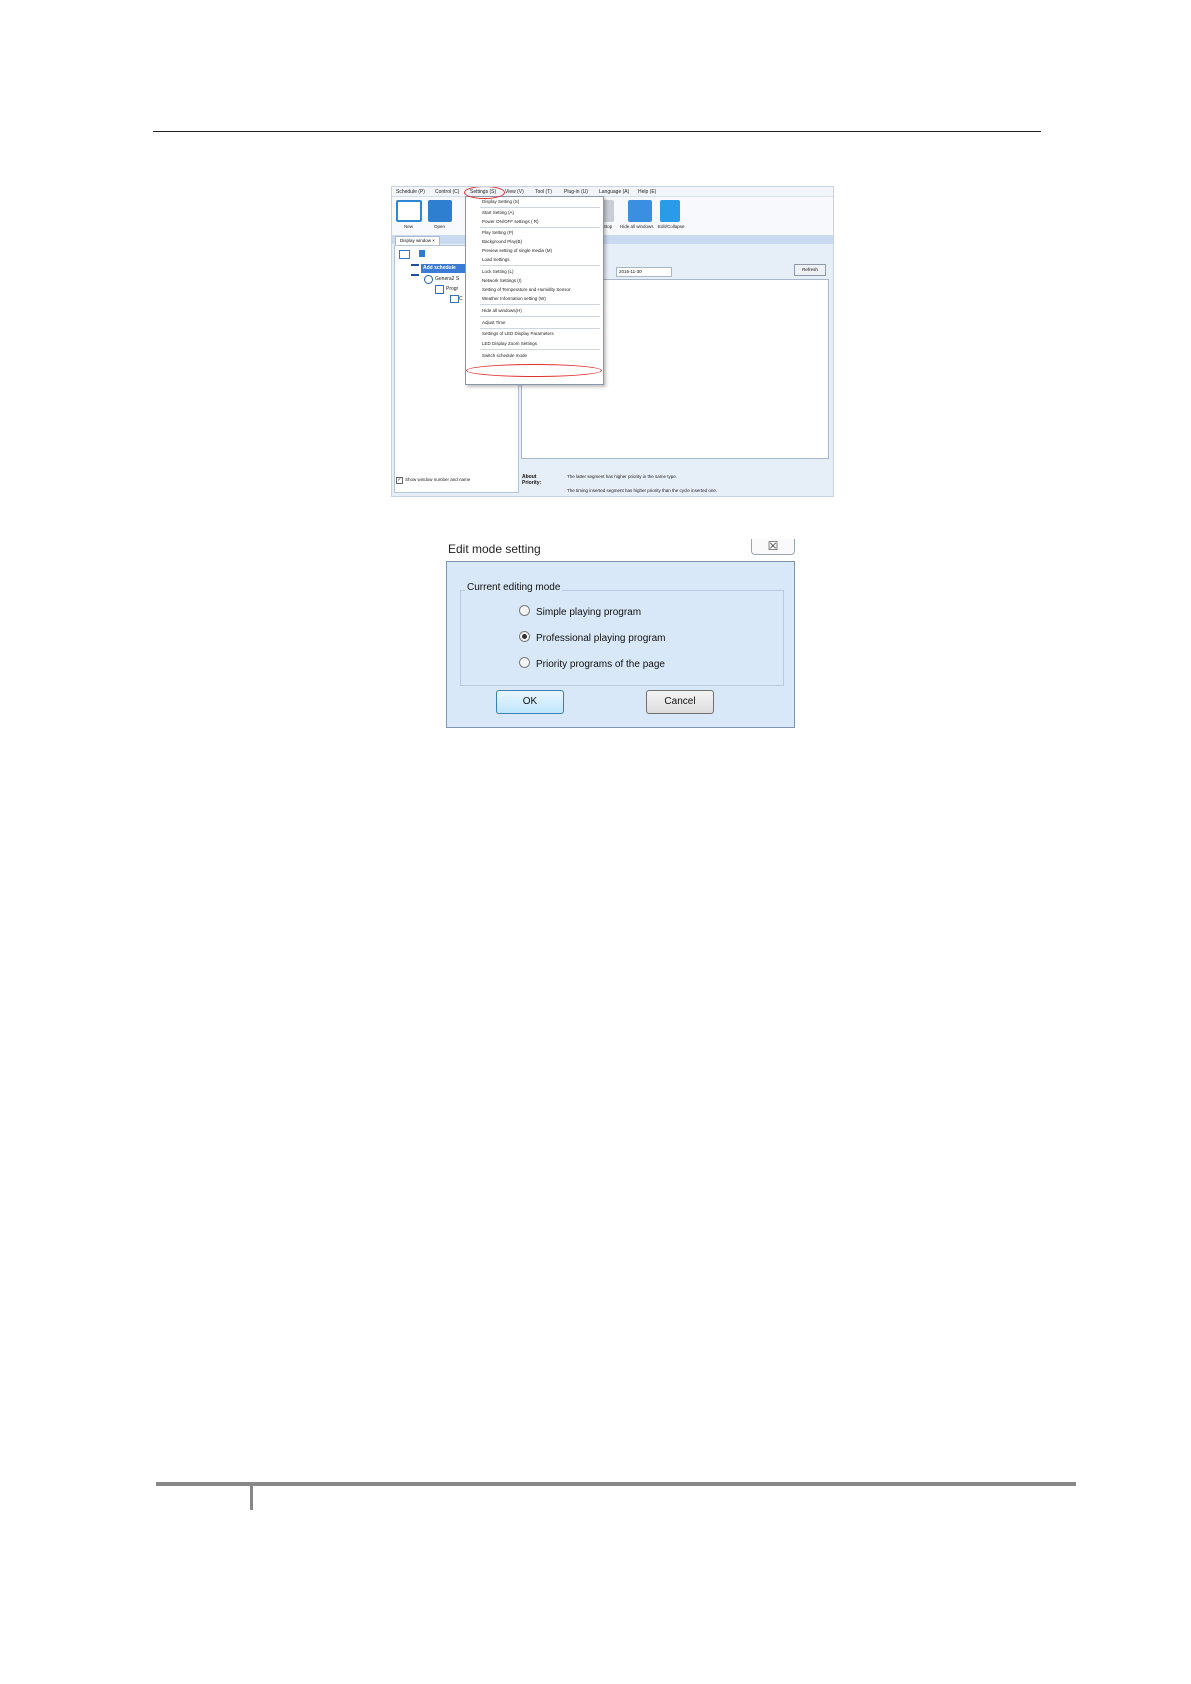  Describe the element at coordinates (439, 289) in the screenshot. I see `program-icon` at that location.